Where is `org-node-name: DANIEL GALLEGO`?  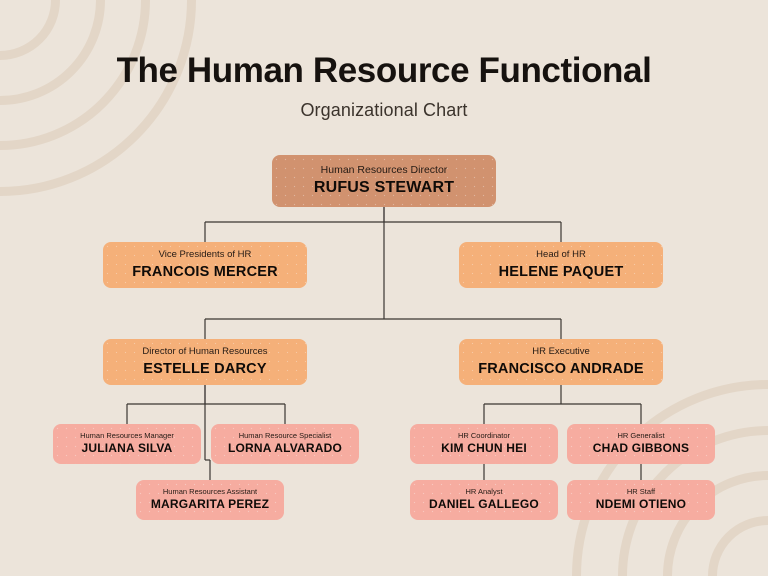 org-node-name: DANIEL GALLEGO is located at coordinates (484, 504).